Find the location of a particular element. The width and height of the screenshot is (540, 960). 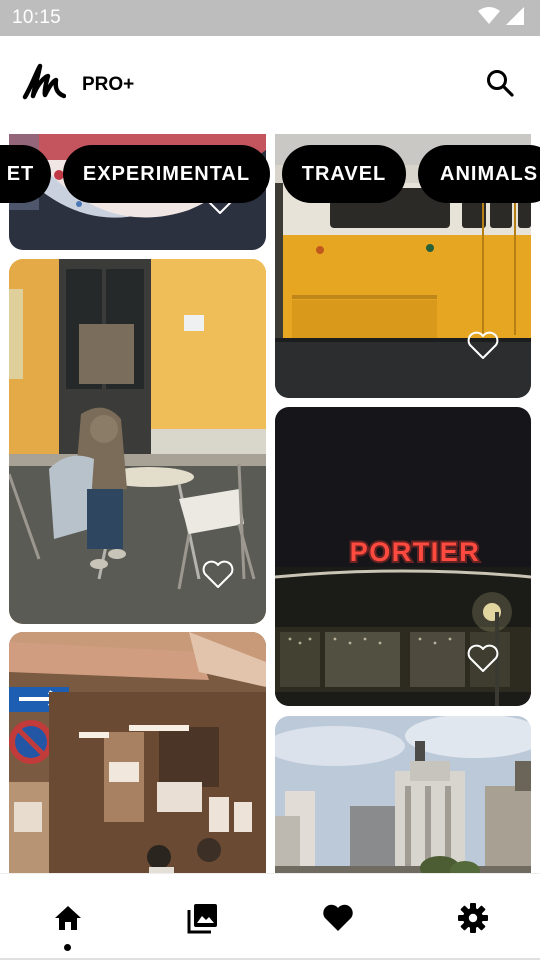

app-header: PRO+ is located at coordinates (270, 85).